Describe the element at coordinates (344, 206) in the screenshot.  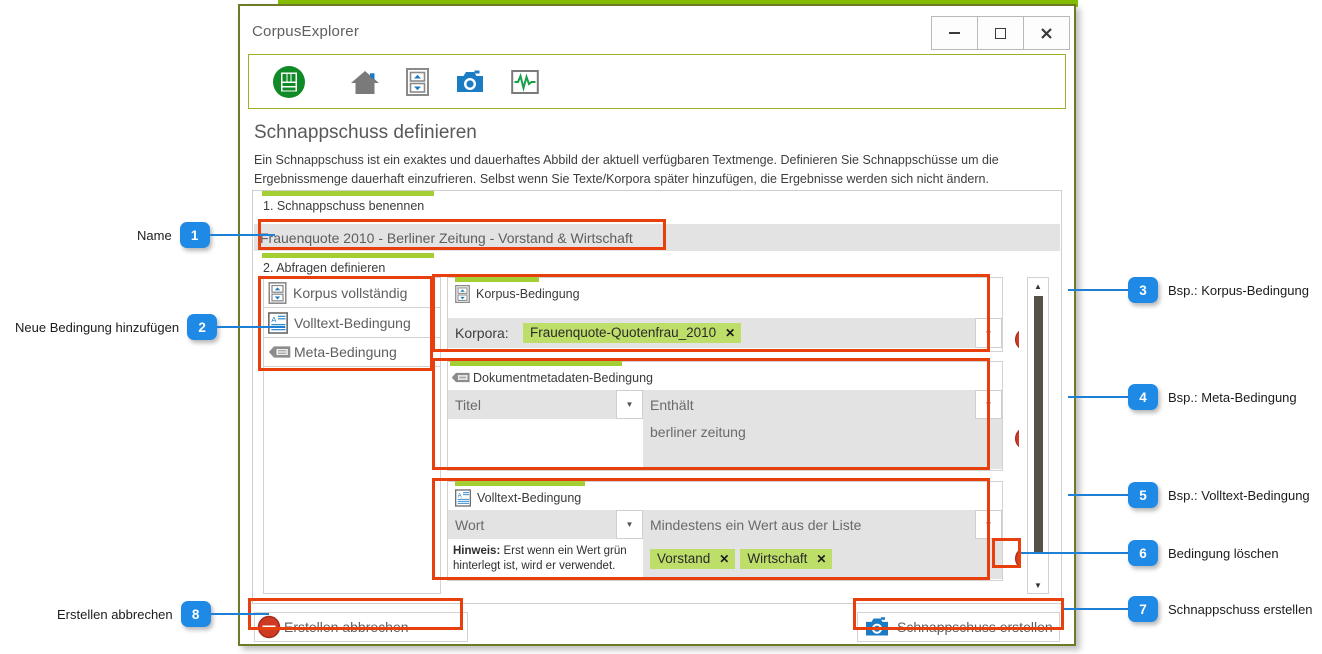
I see `step1-label: 1. Schnappschuss benennen` at that location.